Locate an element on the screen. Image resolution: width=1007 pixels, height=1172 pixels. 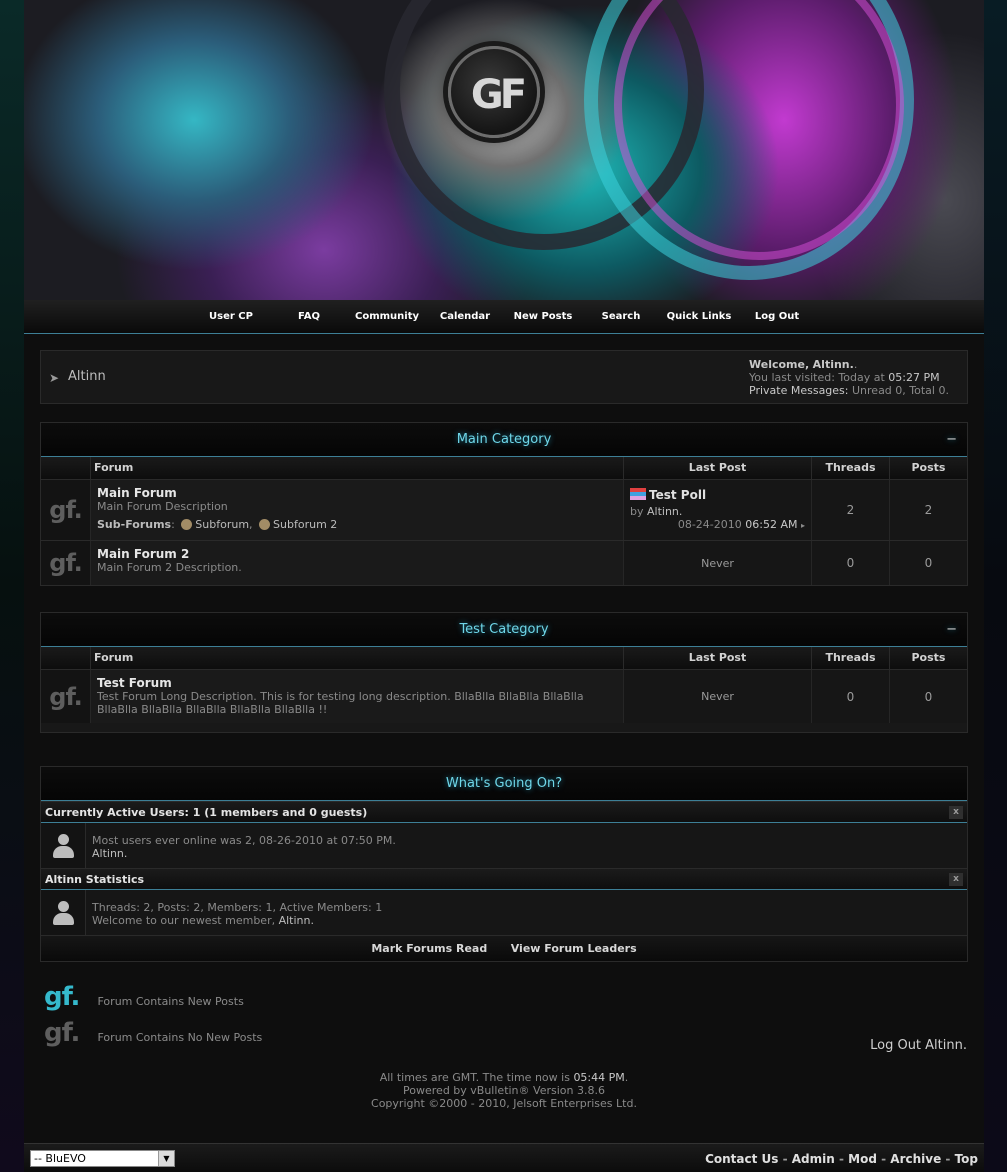
subforums-label: Sub-Forums is located at coordinates (134, 524).